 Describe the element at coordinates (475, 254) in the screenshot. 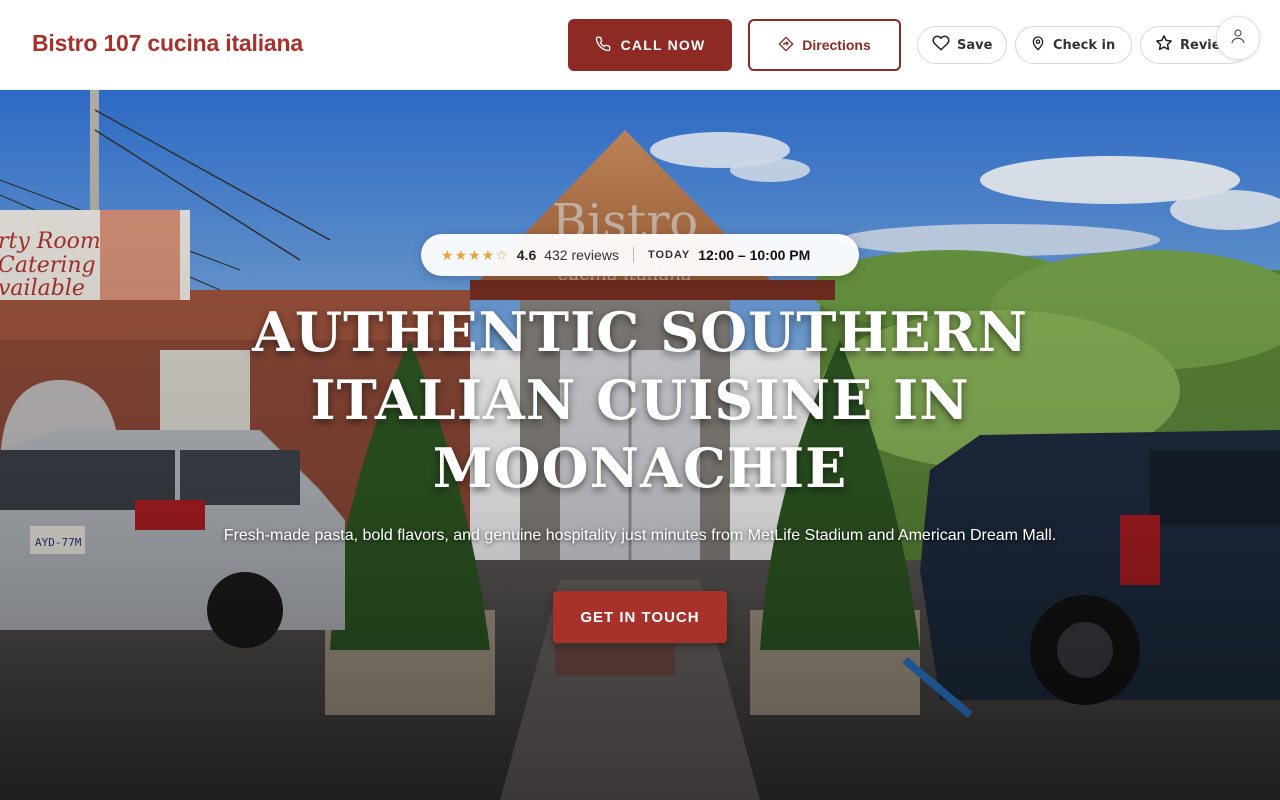

I see `rating-stars: ★★★★☆` at that location.